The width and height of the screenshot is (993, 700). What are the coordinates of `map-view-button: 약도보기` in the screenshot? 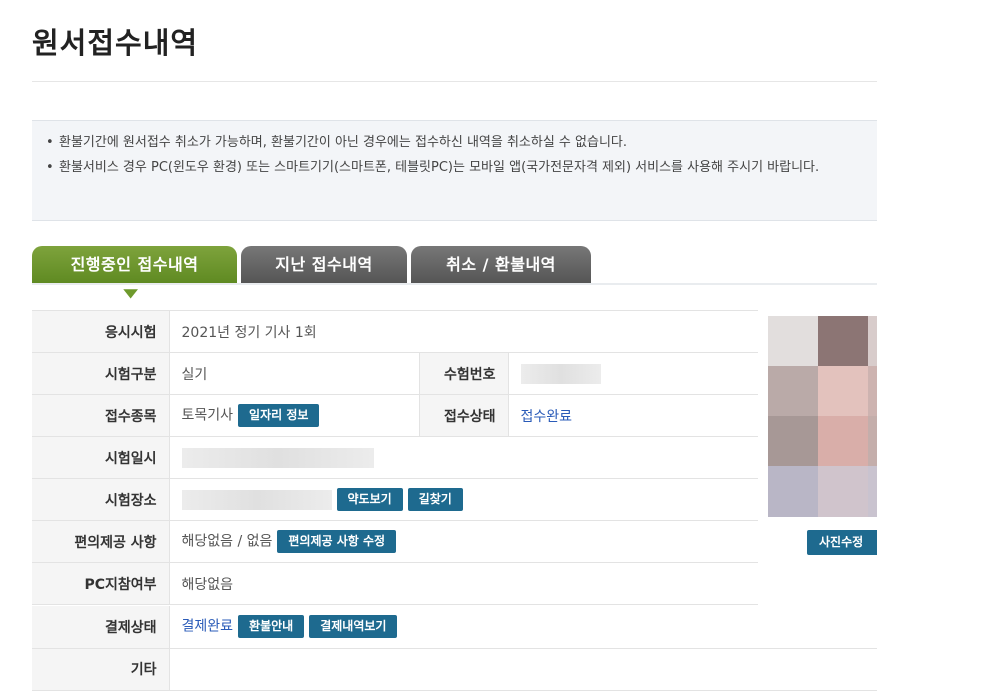 It's located at (369, 499).